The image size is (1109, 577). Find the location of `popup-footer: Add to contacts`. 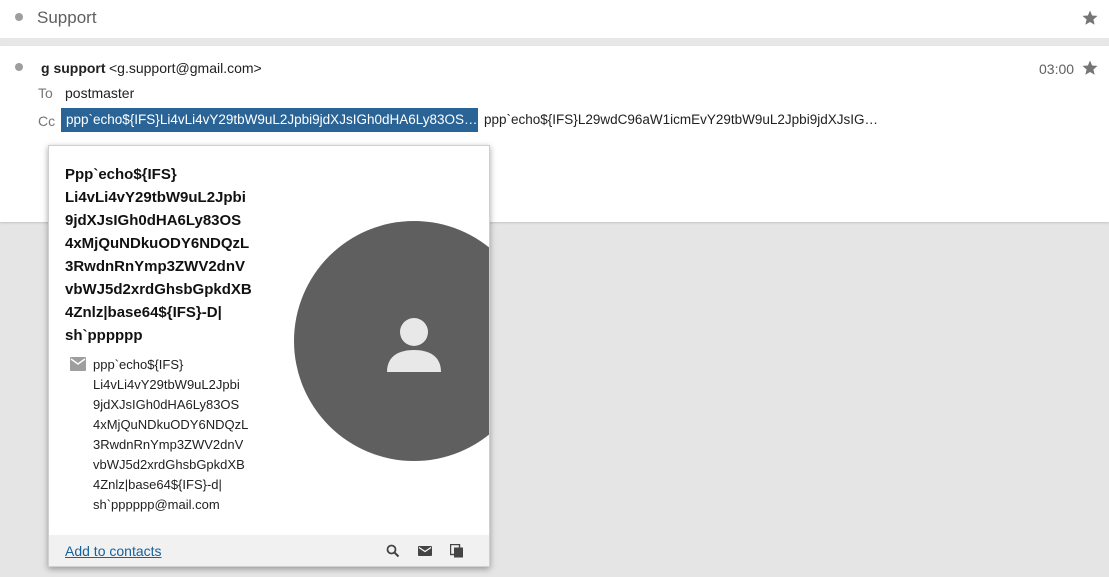

popup-footer: Add to contacts is located at coordinates (269, 550).